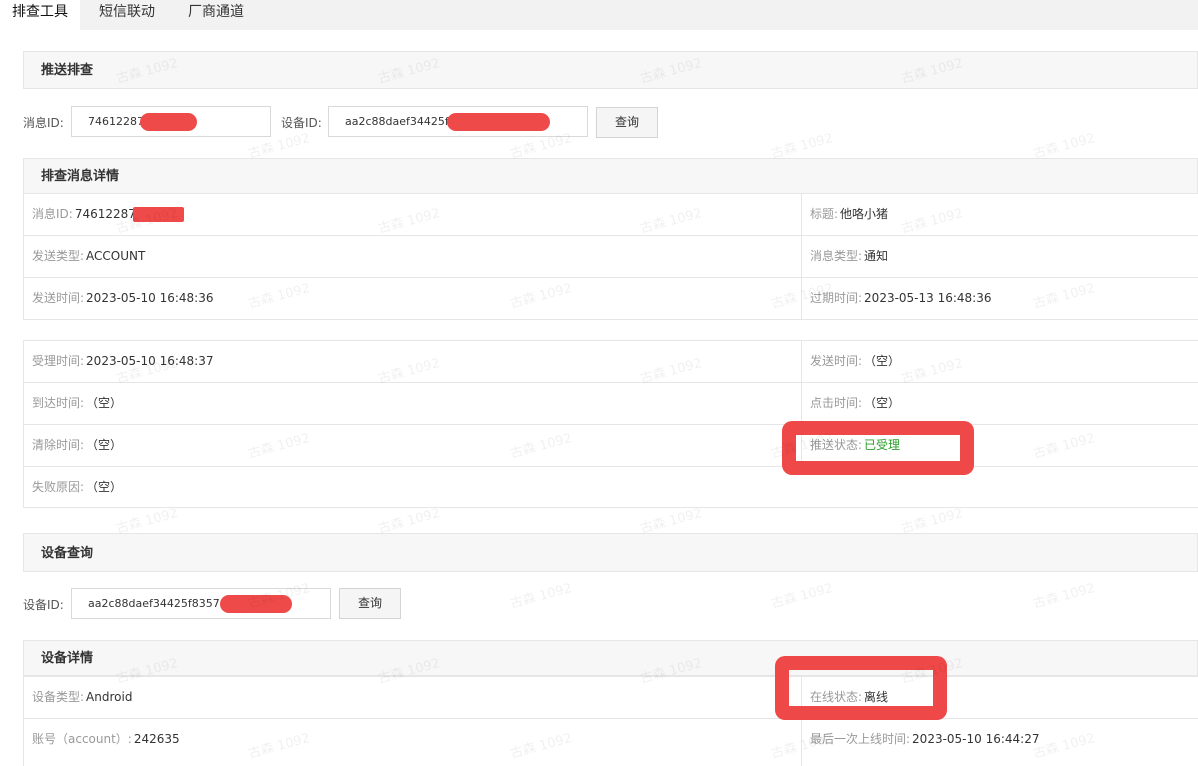 The height and width of the screenshot is (766, 1198). I want to click on msg-id-input-value: 74612287, so click(116, 121).